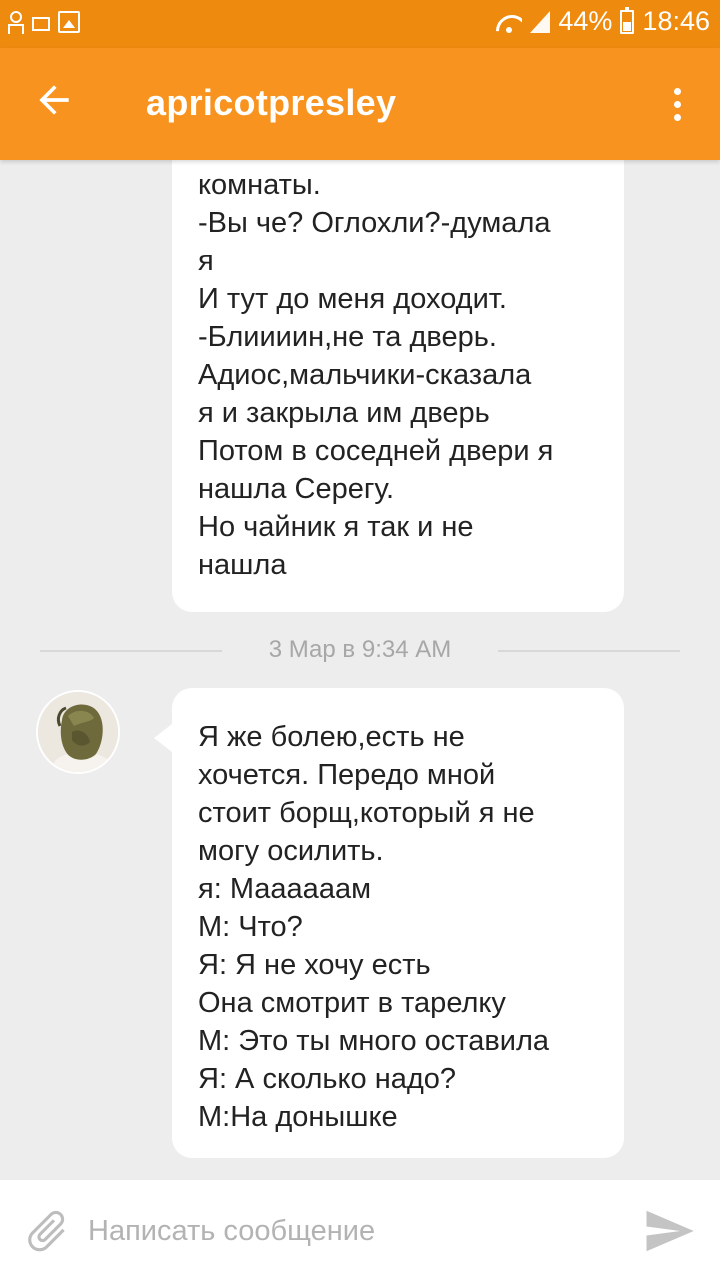  What do you see at coordinates (677, 91) in the screenshot?
I see `more-vert-icon` at bounding box center [677, 91].